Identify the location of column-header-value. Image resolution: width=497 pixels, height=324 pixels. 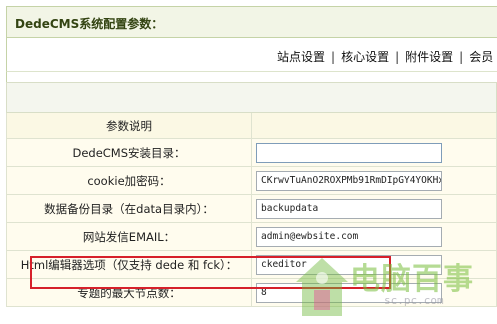
(374, 125).